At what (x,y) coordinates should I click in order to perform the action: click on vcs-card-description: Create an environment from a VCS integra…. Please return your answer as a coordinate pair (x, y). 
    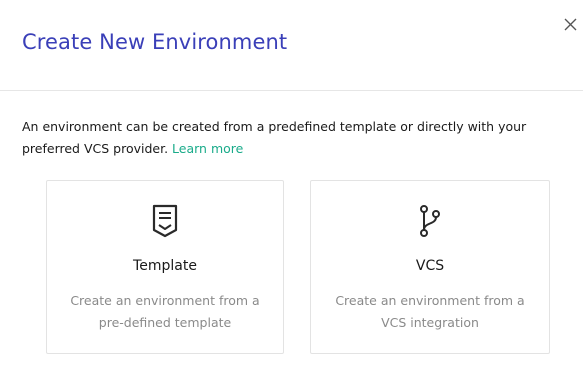
    Looking at the image, I should click on (430, 311).